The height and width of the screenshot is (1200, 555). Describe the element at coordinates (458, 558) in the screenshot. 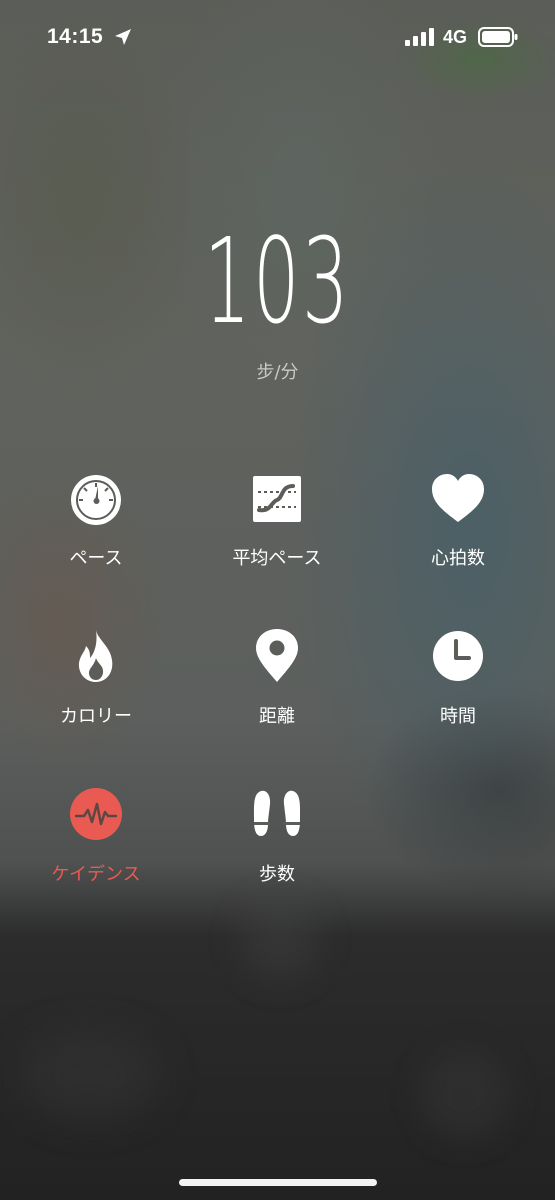

I see `option-label: 心拍数` at that location.